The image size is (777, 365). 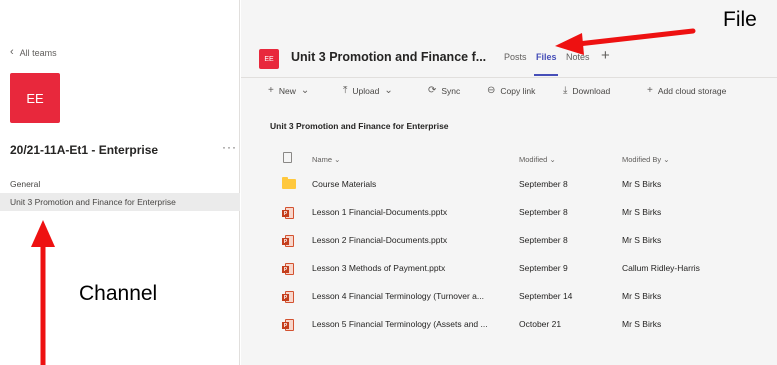 What do you see at coordinates (38, 52) in the screenshot?
I see `back-label: All teams` at bounding box center [38, 52].